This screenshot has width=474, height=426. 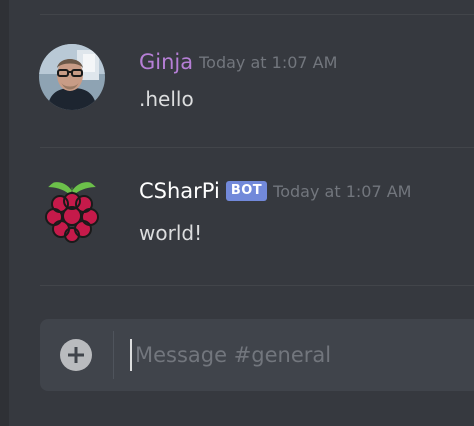 What do you see at coordinates (113, 355) in the screenshot?
I see `composer-divider` at bounding box center [113, 355].